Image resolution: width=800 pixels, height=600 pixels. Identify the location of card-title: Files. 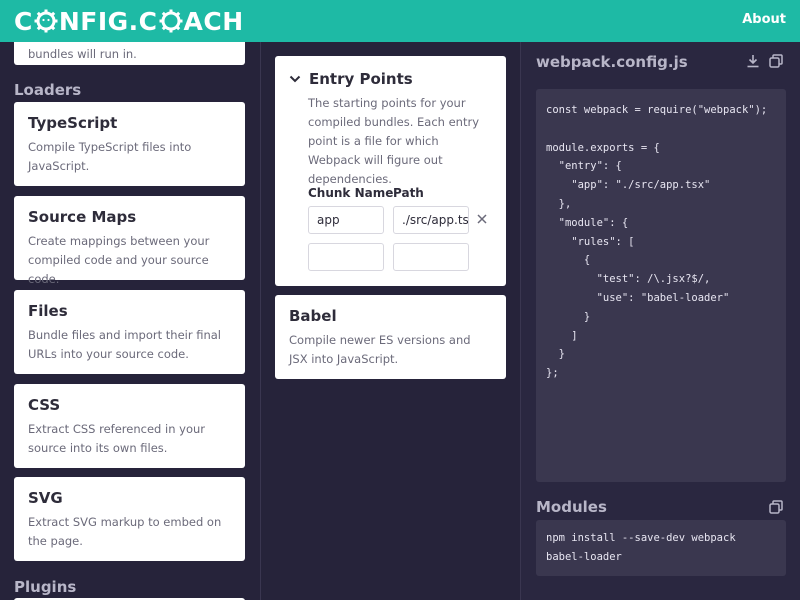
(48, 311).